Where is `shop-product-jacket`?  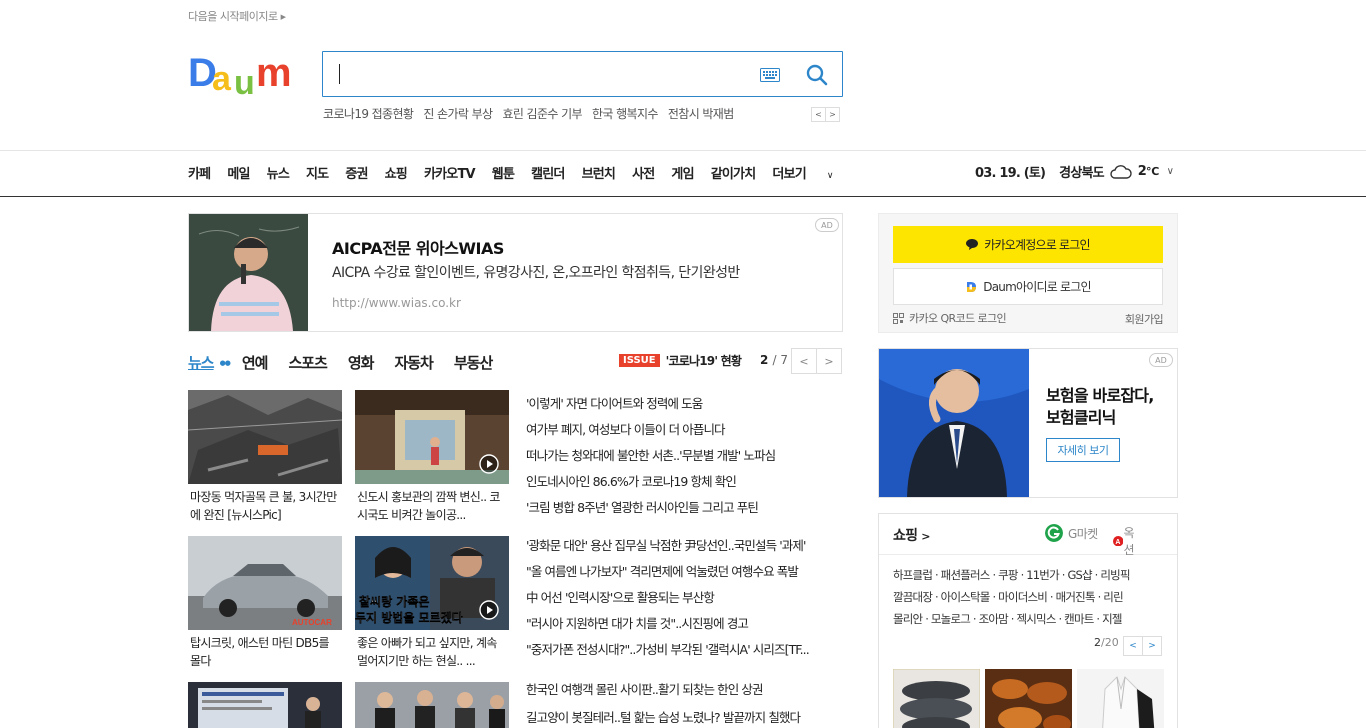 shop-product-jacket is located at coordinates (1120, 698).